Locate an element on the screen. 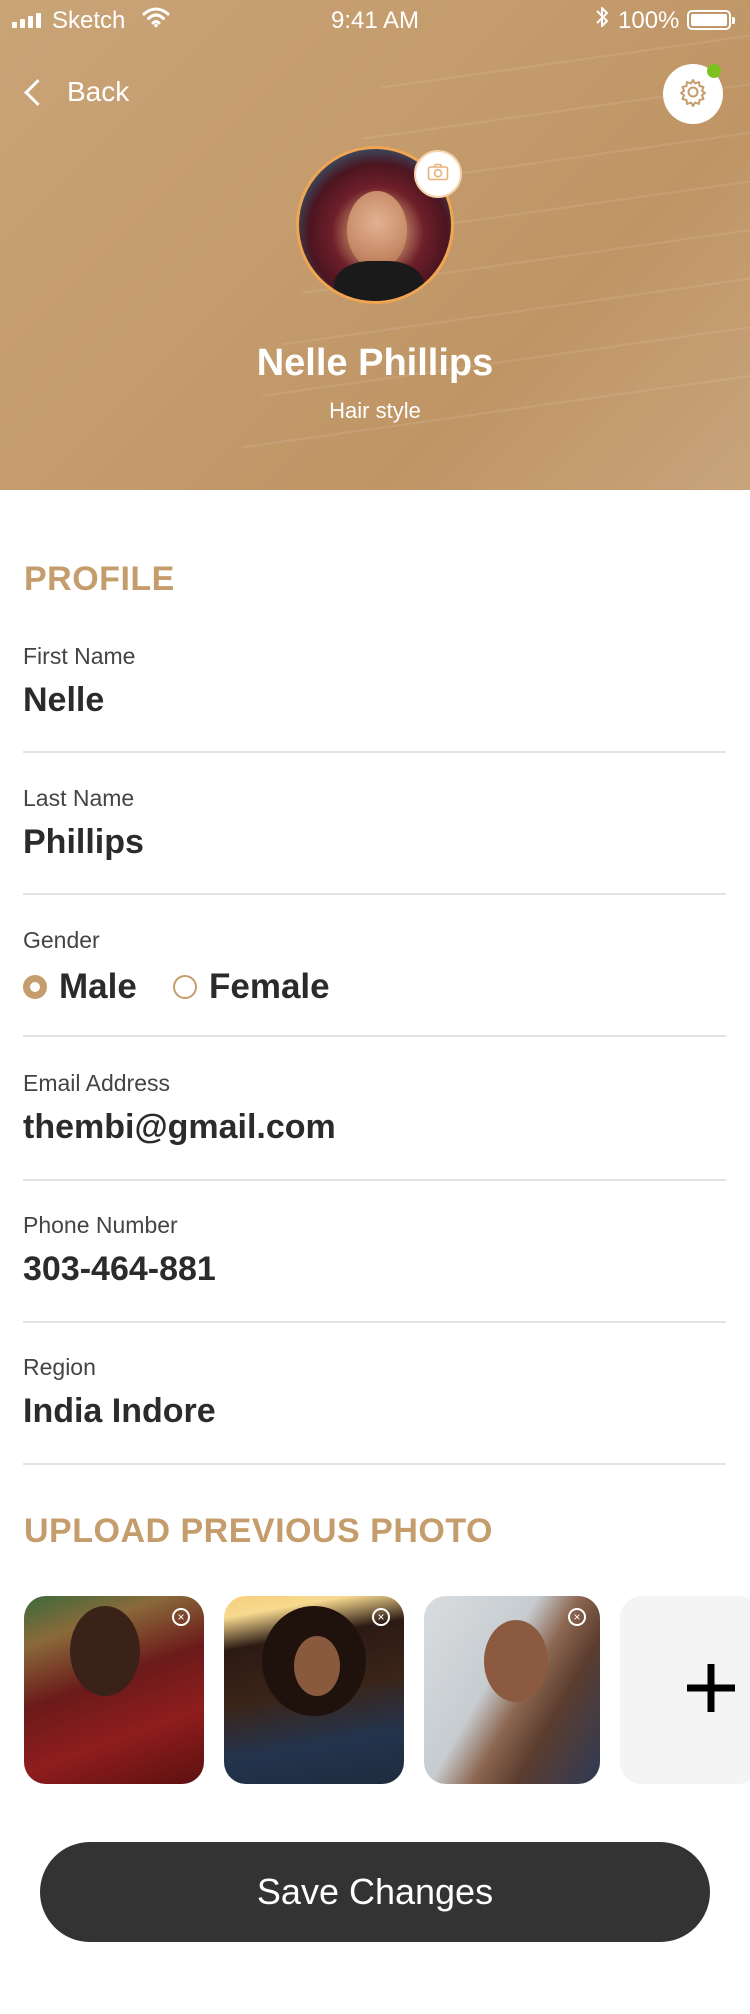 The image size is (750, 2014). gender-option-male: Male is located at coordinates (80, 987).